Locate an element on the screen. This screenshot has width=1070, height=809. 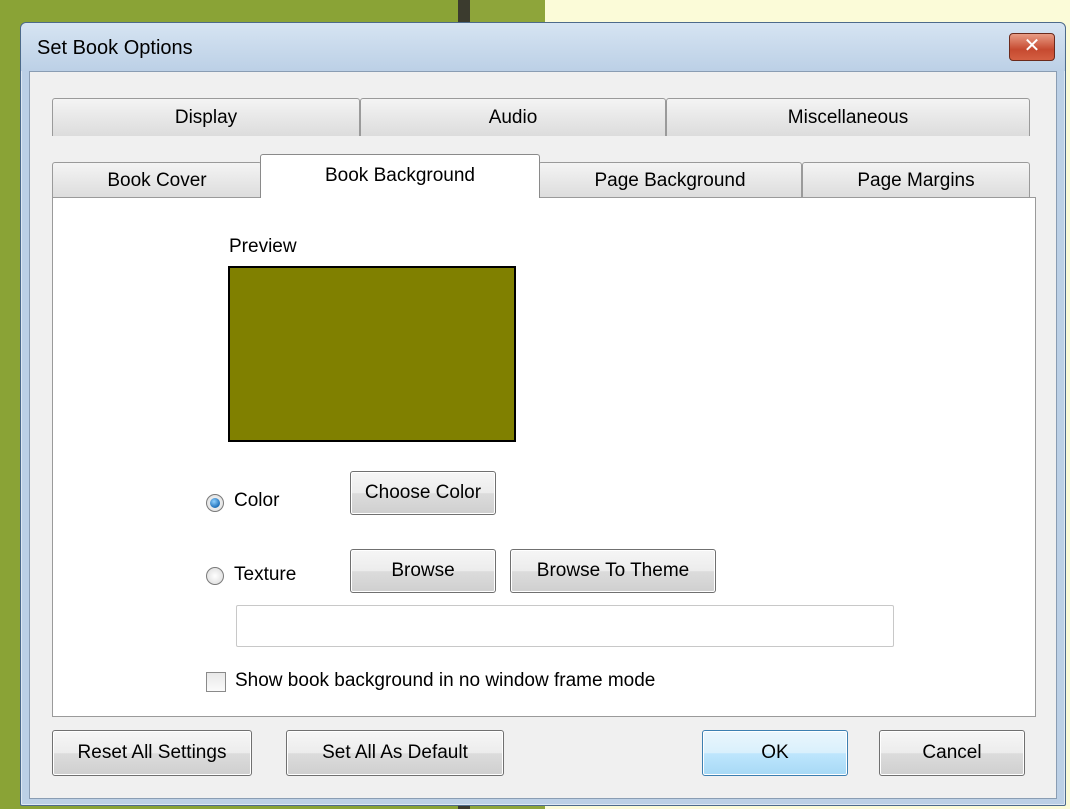
close-button: ✕ is located at coordinates (1032, 47).